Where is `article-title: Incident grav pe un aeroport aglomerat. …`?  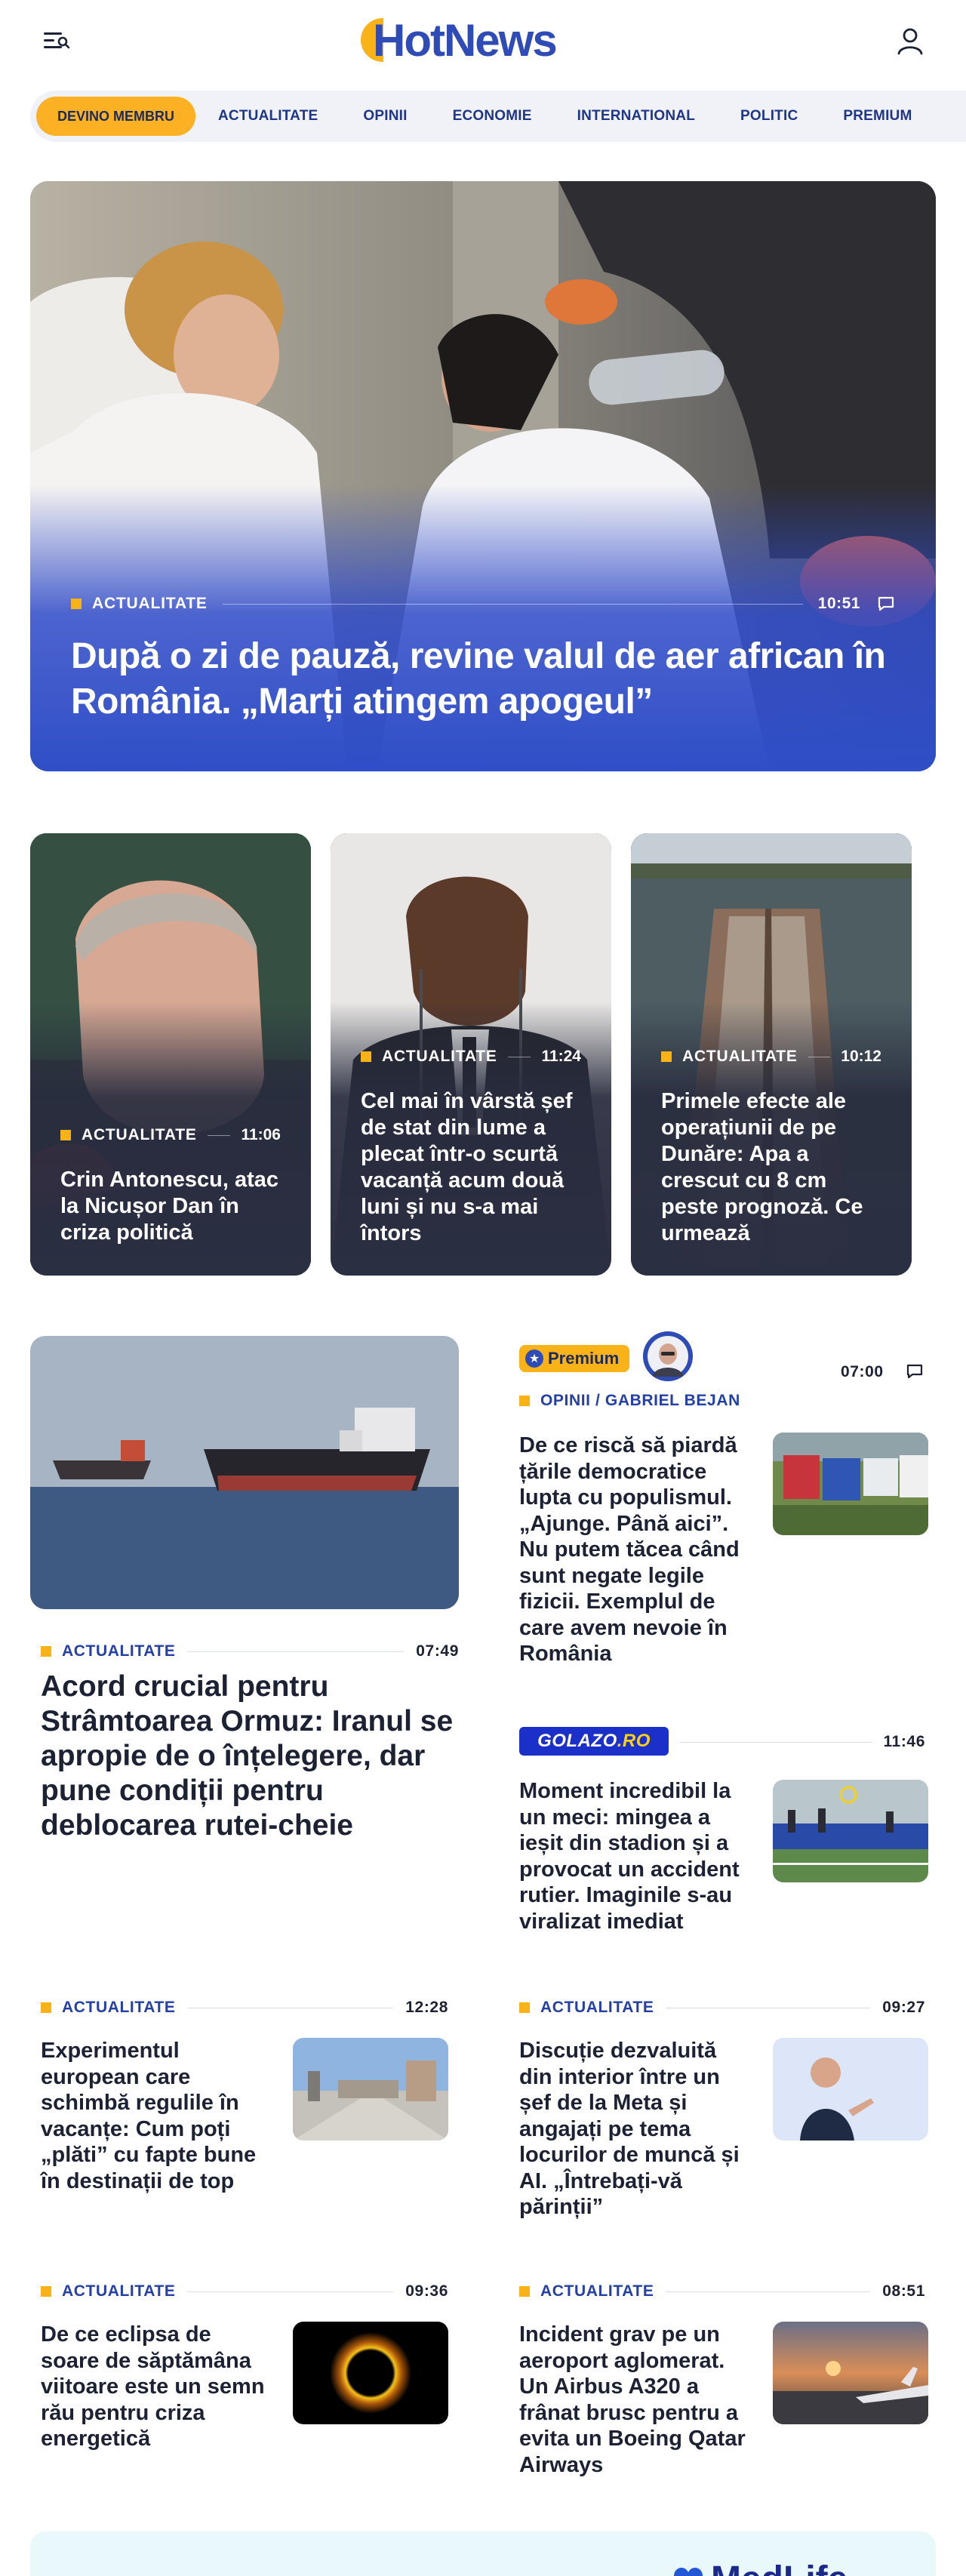
article-title: Incident grav pe un aeroport aglomerat. … is located at coordinates (632, 2400).